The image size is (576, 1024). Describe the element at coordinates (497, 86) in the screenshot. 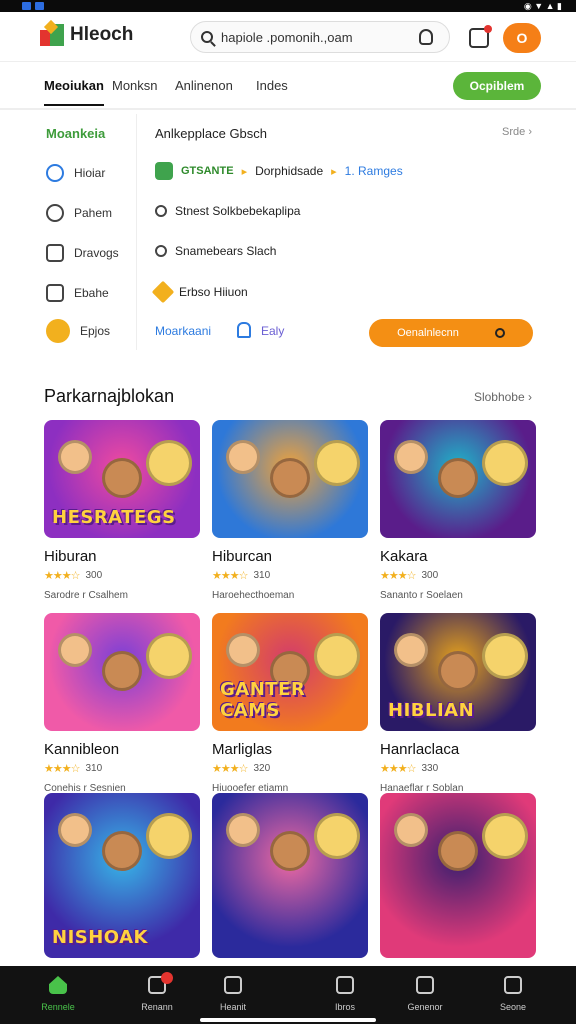

I see `tabs-cta-button: Ocpiblem` at that location.